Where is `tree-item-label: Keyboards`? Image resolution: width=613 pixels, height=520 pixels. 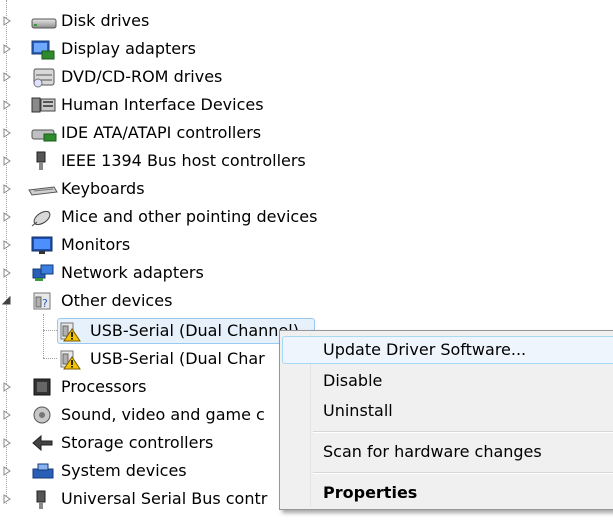
tree-item-label: Keyboards is located at coordinates (103, 188).